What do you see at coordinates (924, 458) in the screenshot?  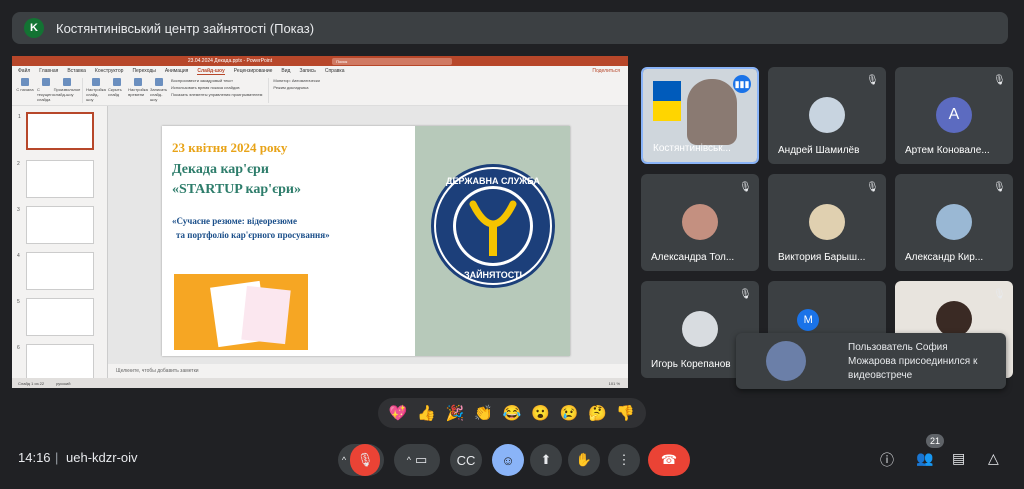 I see `people-icon: 👥` at bounding box center [924, 458].